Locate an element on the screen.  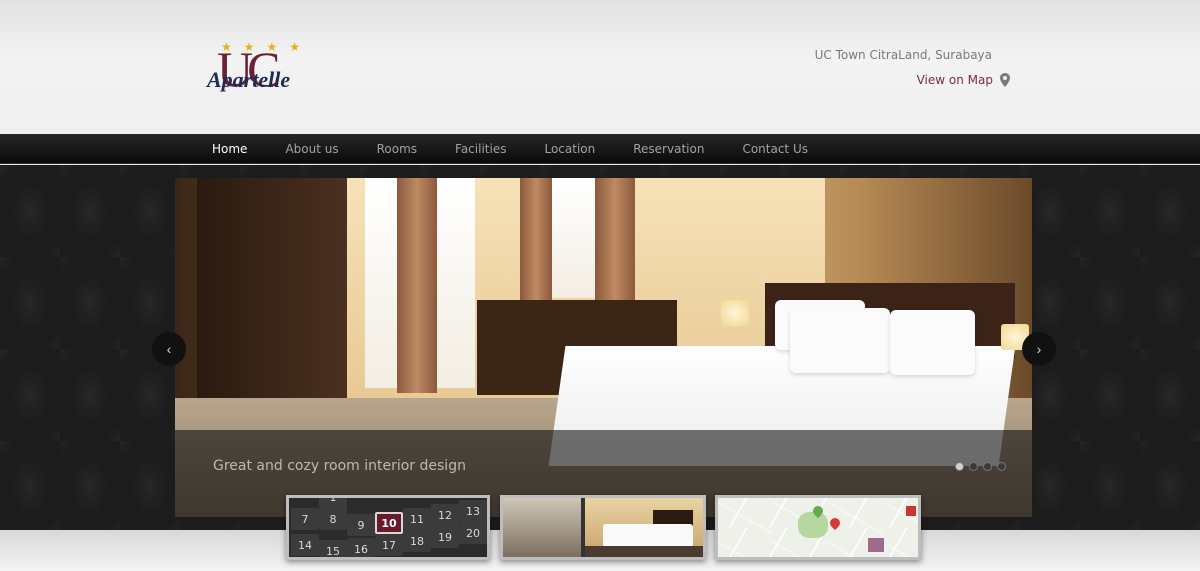
calendar-preview: 1 7 8 9 10 11 12 13 14 15 16 17 18 19 20 is located at coordinates (388, 527).